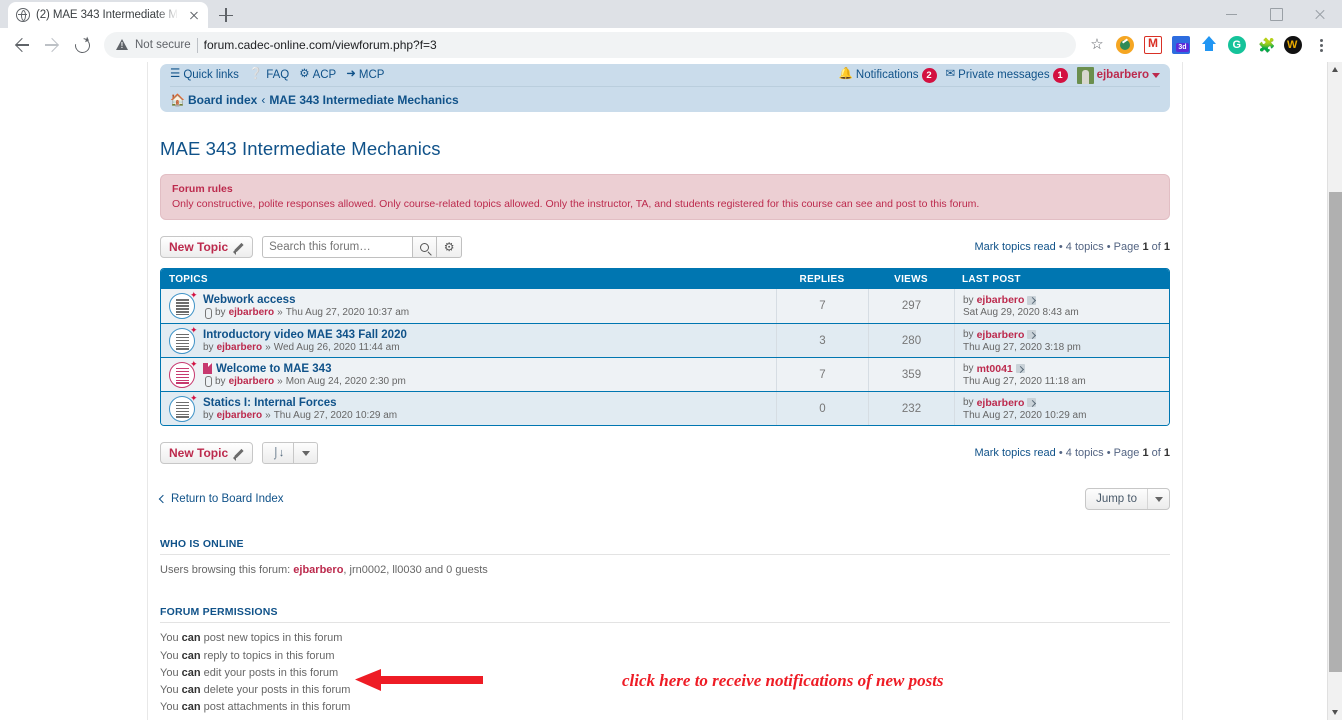 The image size is (1342, 720). Describe the element at coordinates (1321, 45) in the screenshot. I see `three-dot-menu-icon` at that location.